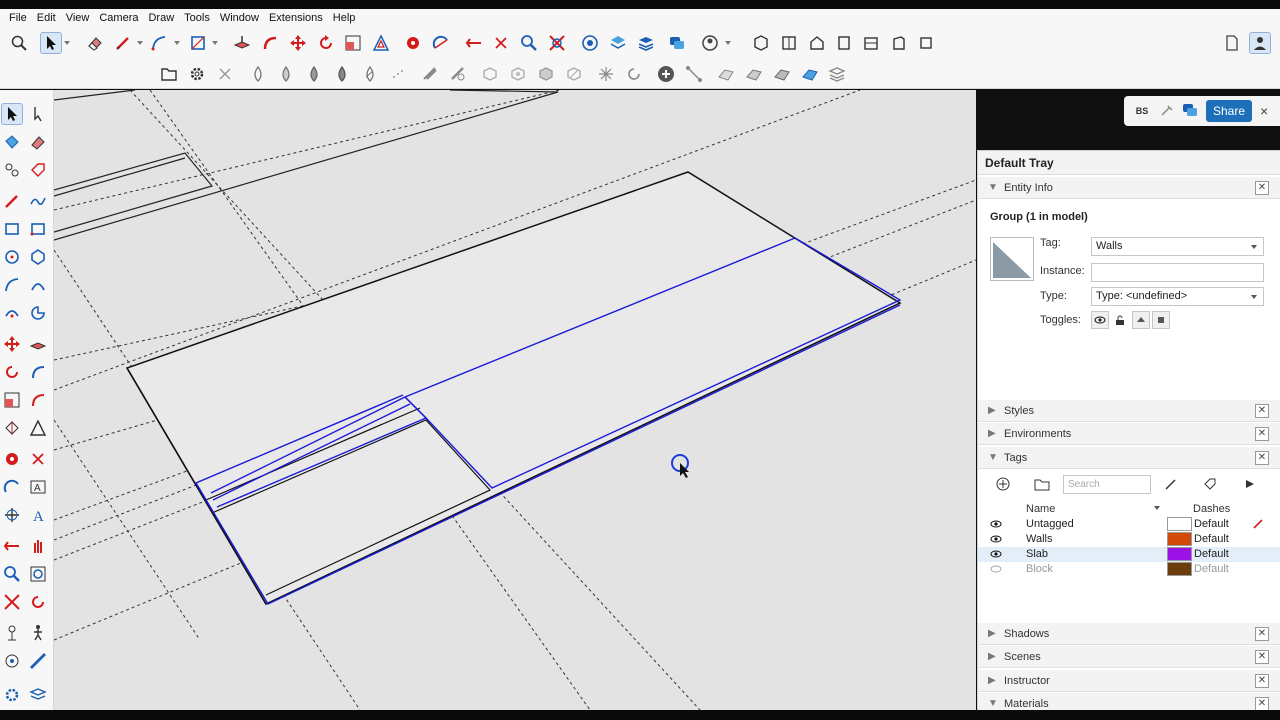  I want to click on circle-icon, so click(12, 257).